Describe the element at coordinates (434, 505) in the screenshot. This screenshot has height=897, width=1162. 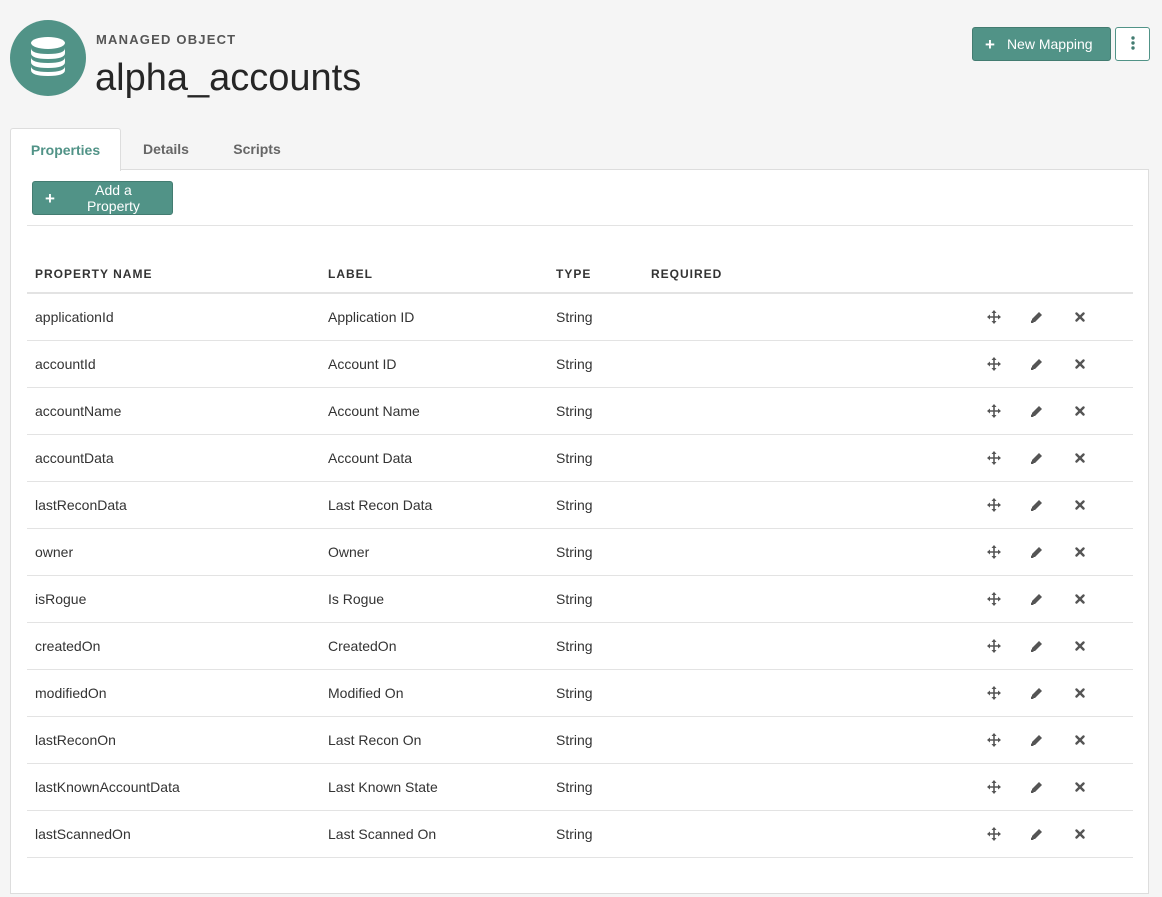
I see `property-label-cell: Last Recon Data` at that location.